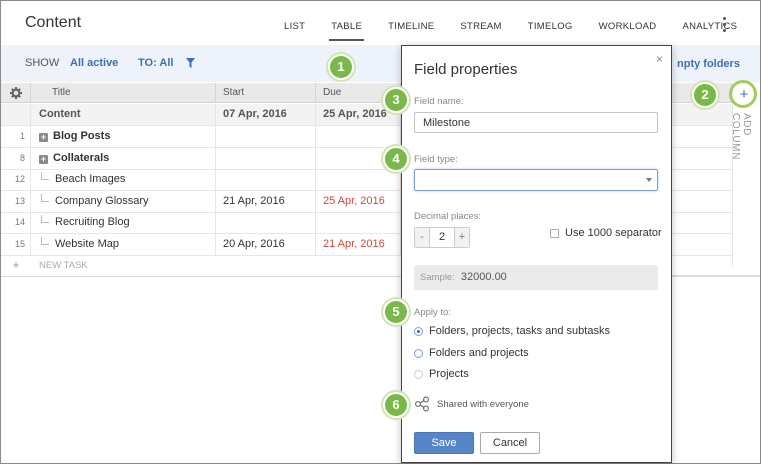  Describe the element at coordinates (480, 23) in the screenshot. I see `tab-stream: STREAM` at that location.